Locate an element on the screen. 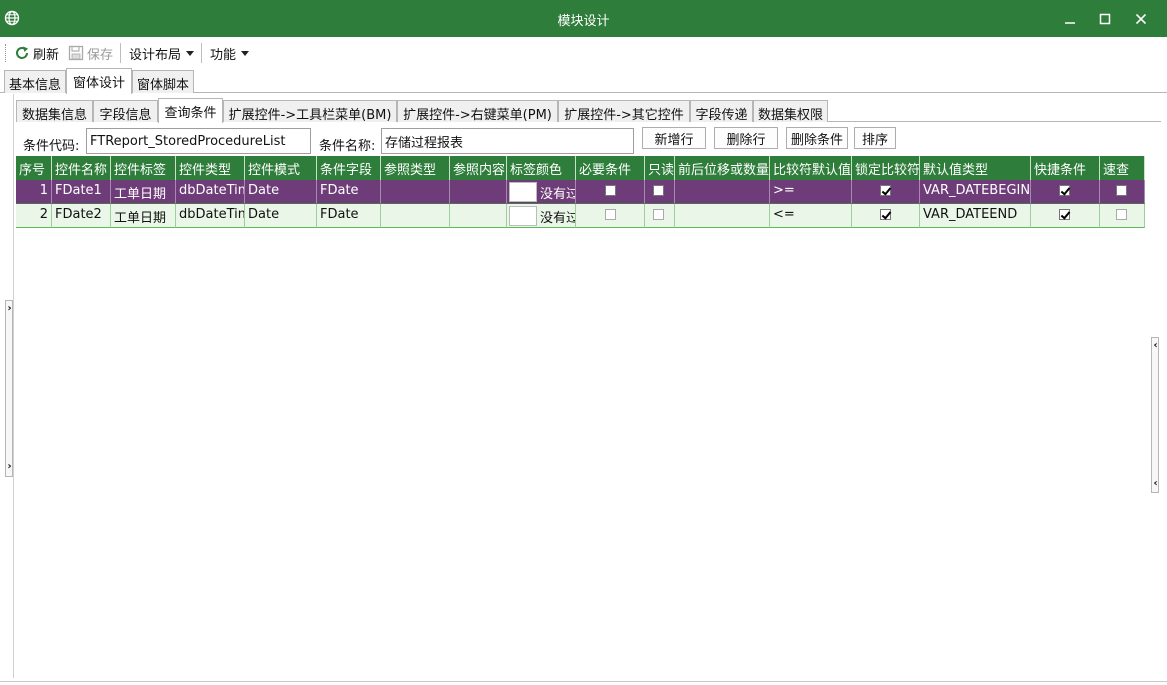  control-name-cell: FDate2 is located at coordinates (81, 216).